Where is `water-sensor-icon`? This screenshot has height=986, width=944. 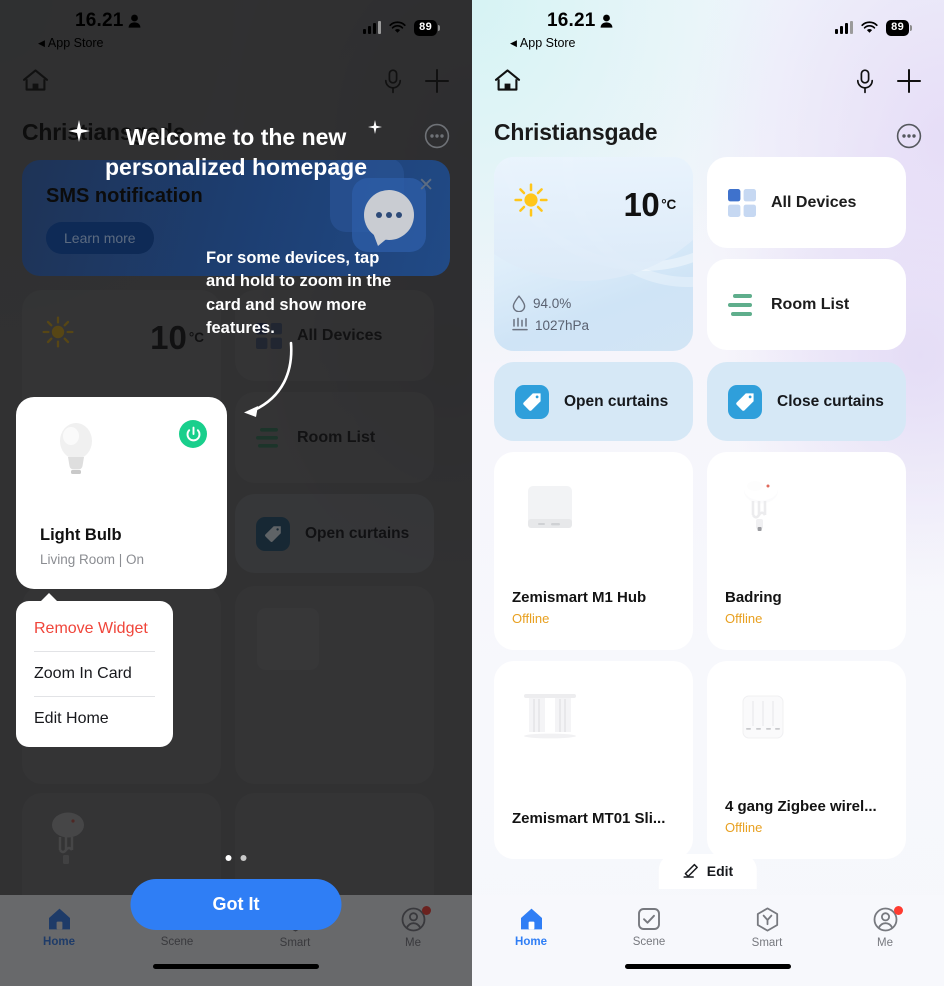 water-sensor-icon is located at coordinates (763, 508).